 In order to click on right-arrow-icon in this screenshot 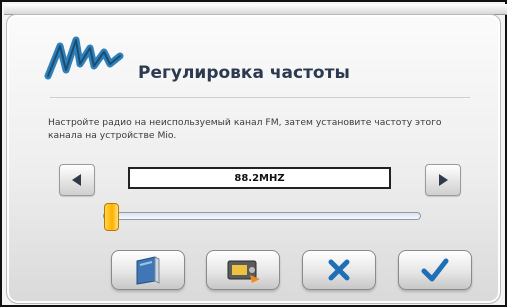, I will do `click(443, 180)`.